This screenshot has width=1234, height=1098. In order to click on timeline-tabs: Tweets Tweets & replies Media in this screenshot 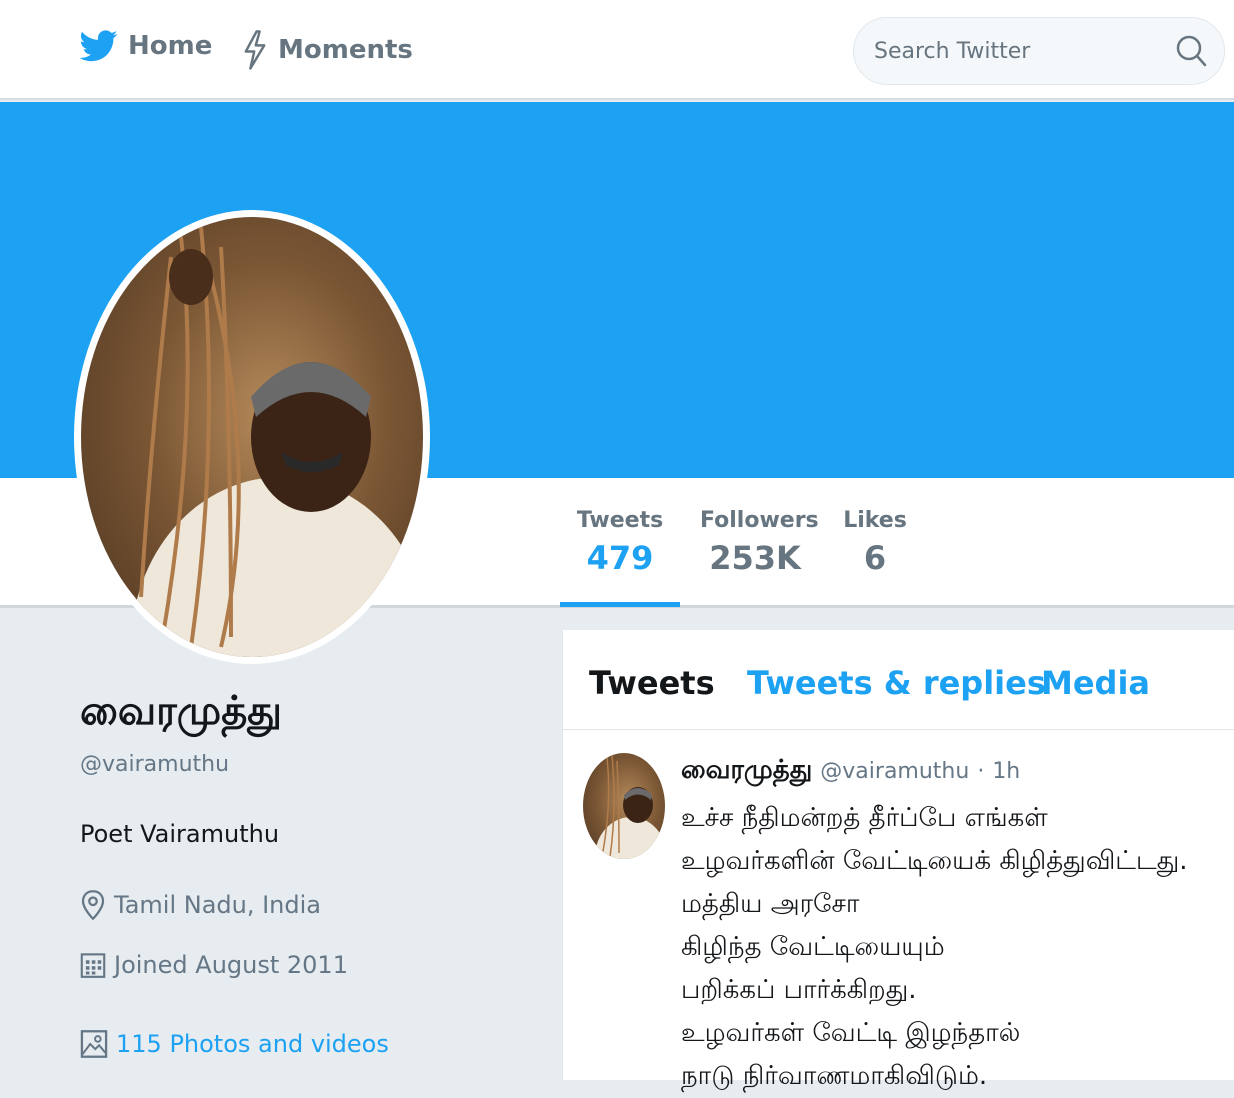, I will do `click(898, 680)`.